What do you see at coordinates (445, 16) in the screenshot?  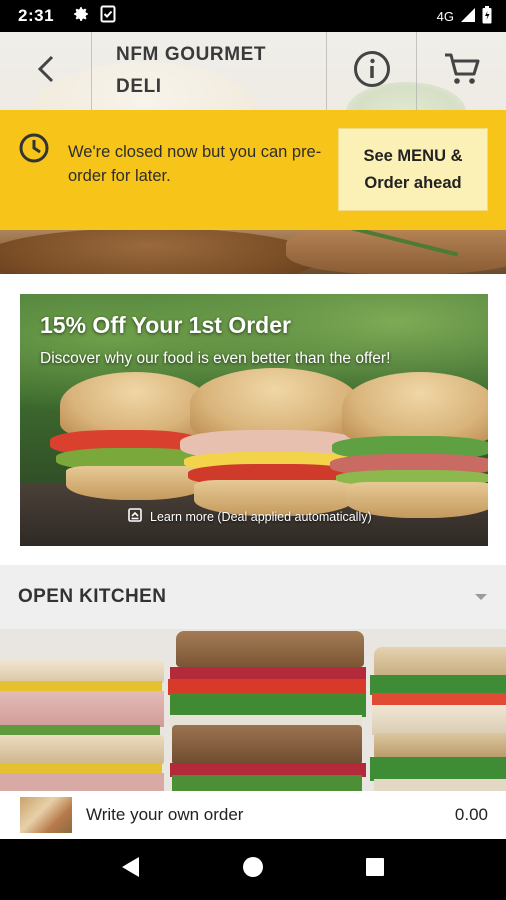 I see `network-label: 4G` at bounding box center [445, 16].